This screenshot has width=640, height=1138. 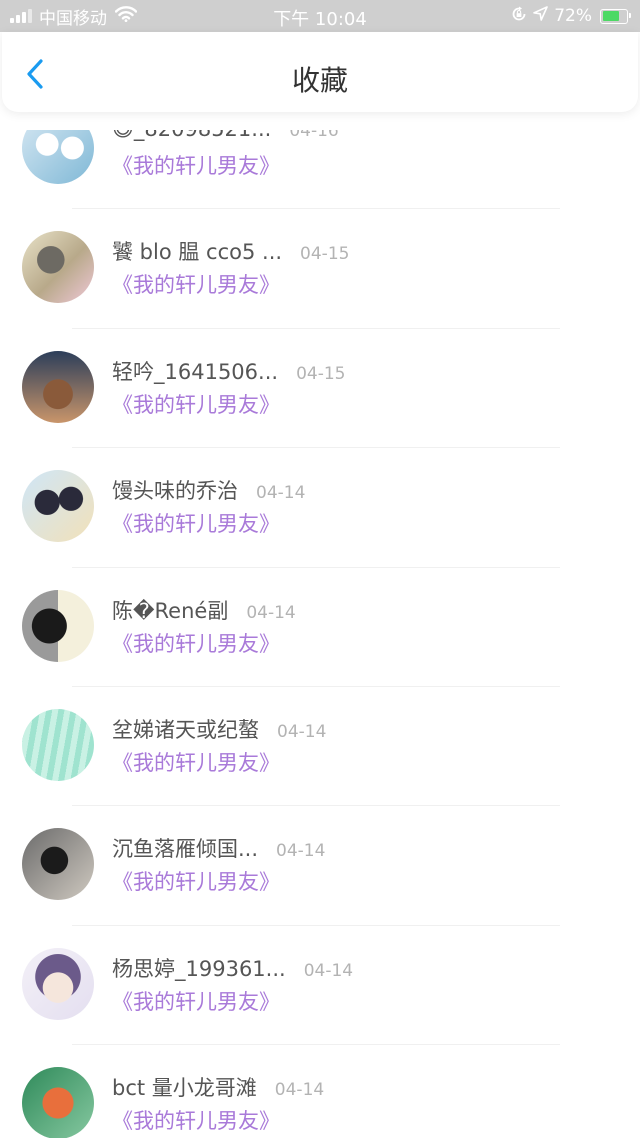 What do you see at coordinates (320, 170) in the screenshot?
I see `favorite-item: 😃_82098521... 04-16 《我的轩儿男友》` at bounding box center [320, 170].